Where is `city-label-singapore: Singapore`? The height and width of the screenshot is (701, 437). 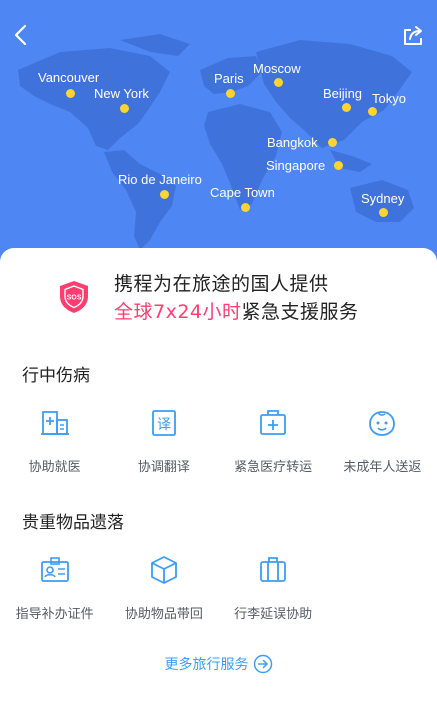 city-label-singapore: Singapore is located at coordinates (296, 165).